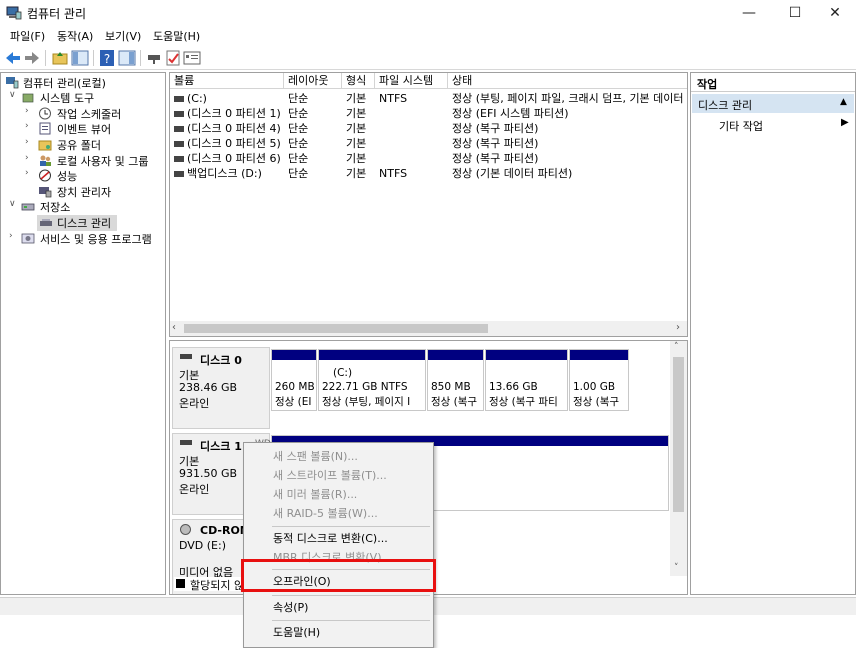 The image size is (856, 648). What do you see at coordinates (75, 36) in the screenshot?
I see `menu-action: 동작(A)` at bounding box center [75, 36].